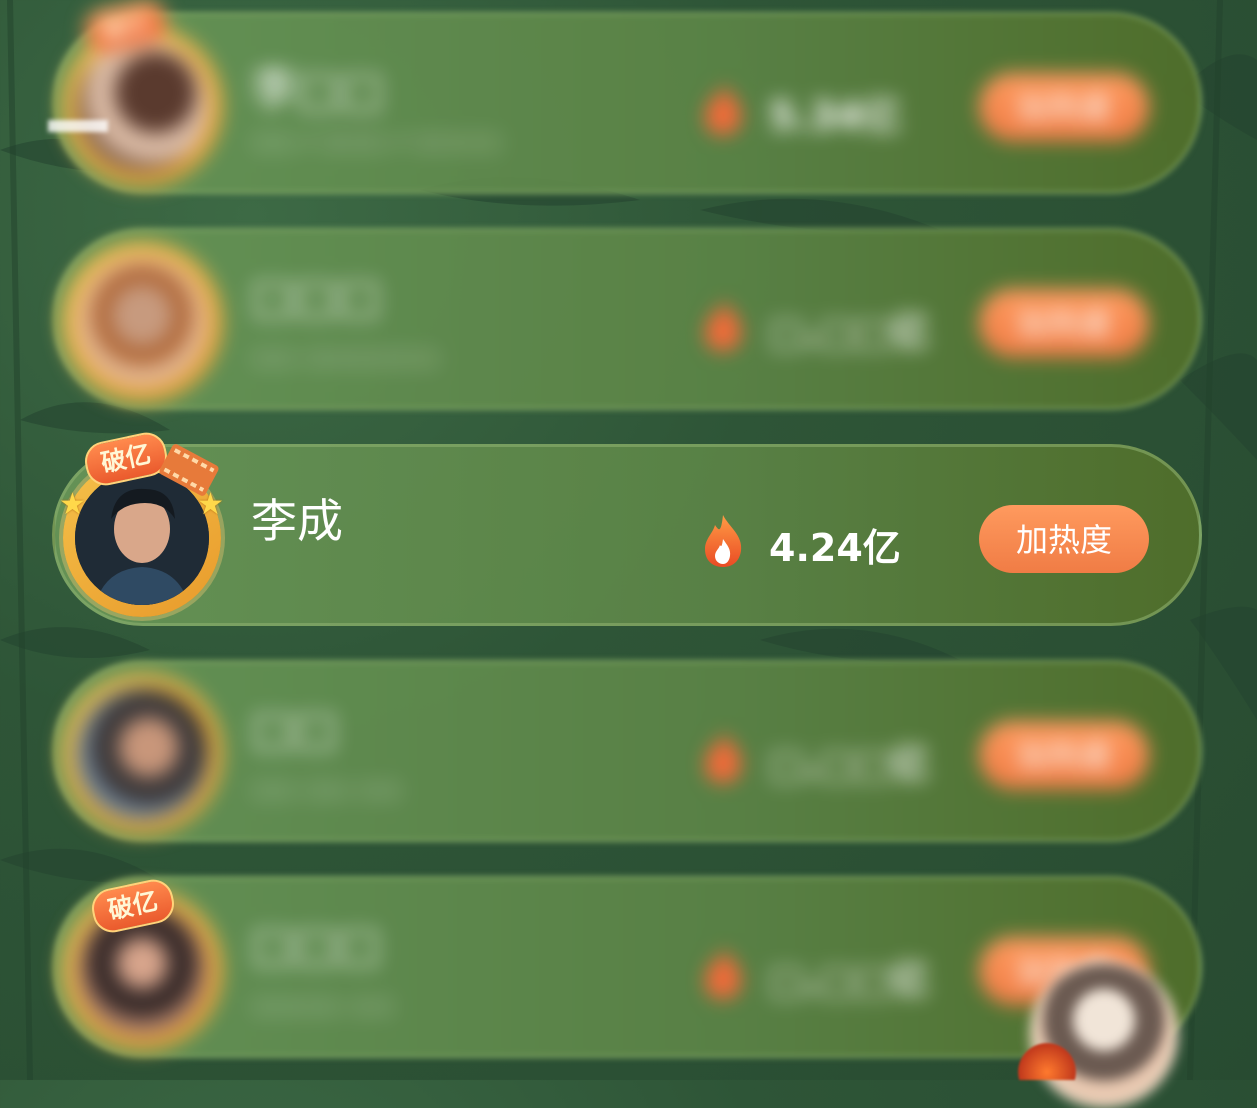  I want to click on avatar-portrait, so click(142, 538).